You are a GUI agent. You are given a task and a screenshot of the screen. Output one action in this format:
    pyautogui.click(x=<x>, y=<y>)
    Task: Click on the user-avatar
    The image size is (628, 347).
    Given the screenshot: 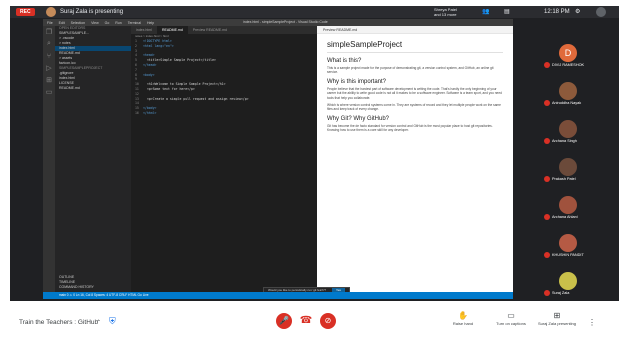 What is the action you would take?
    pyautogui.click(x=601, y=12)
    